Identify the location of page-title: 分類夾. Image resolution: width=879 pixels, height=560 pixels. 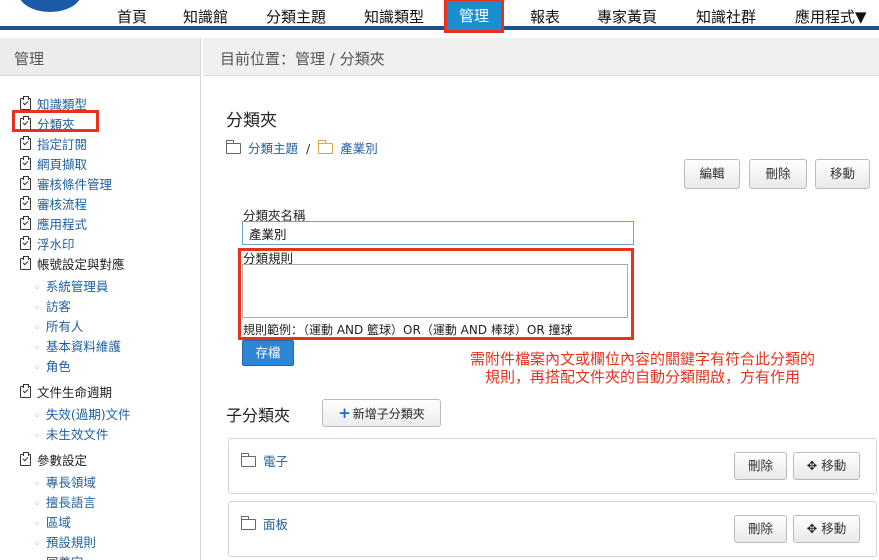
(251, 121).